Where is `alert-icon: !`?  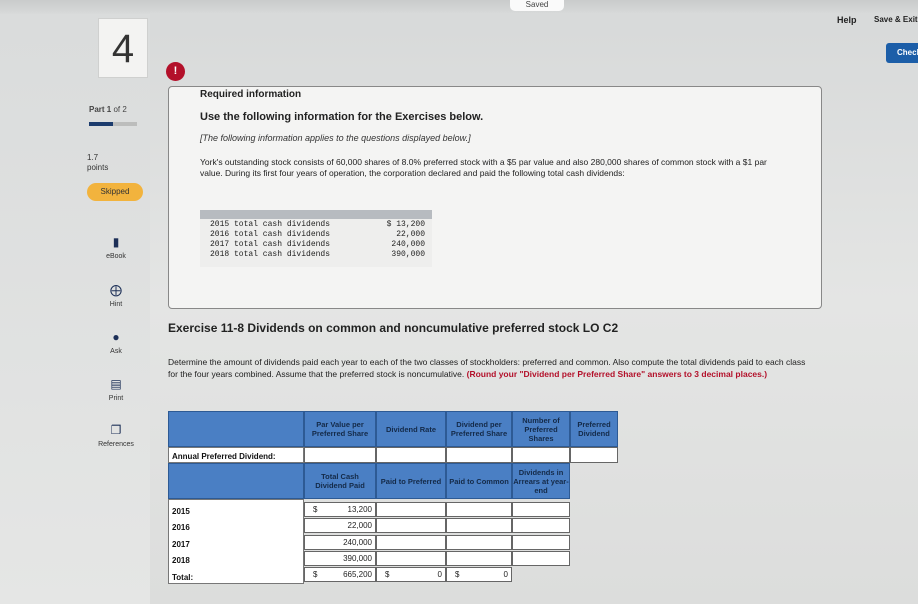
alert-icon: ! is located at coordinates (175, 71).